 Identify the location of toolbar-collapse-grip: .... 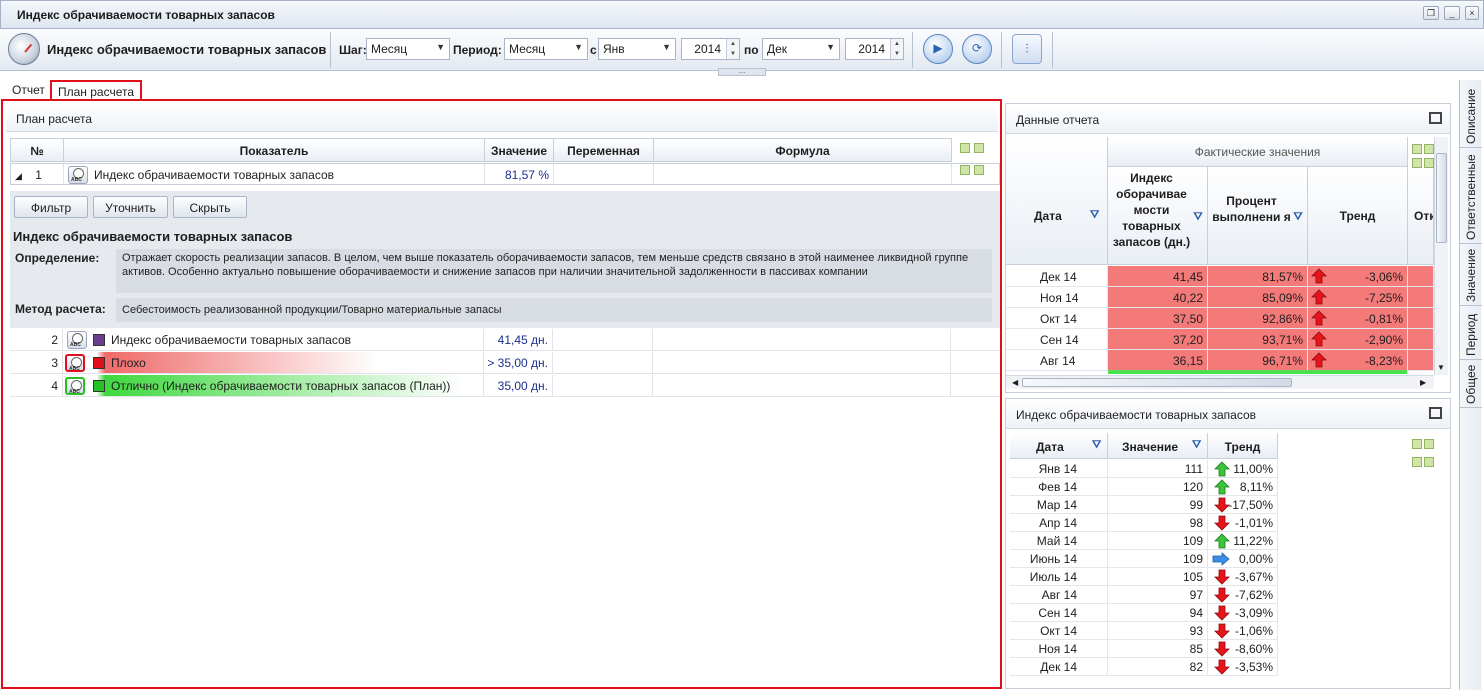
(742, 71).